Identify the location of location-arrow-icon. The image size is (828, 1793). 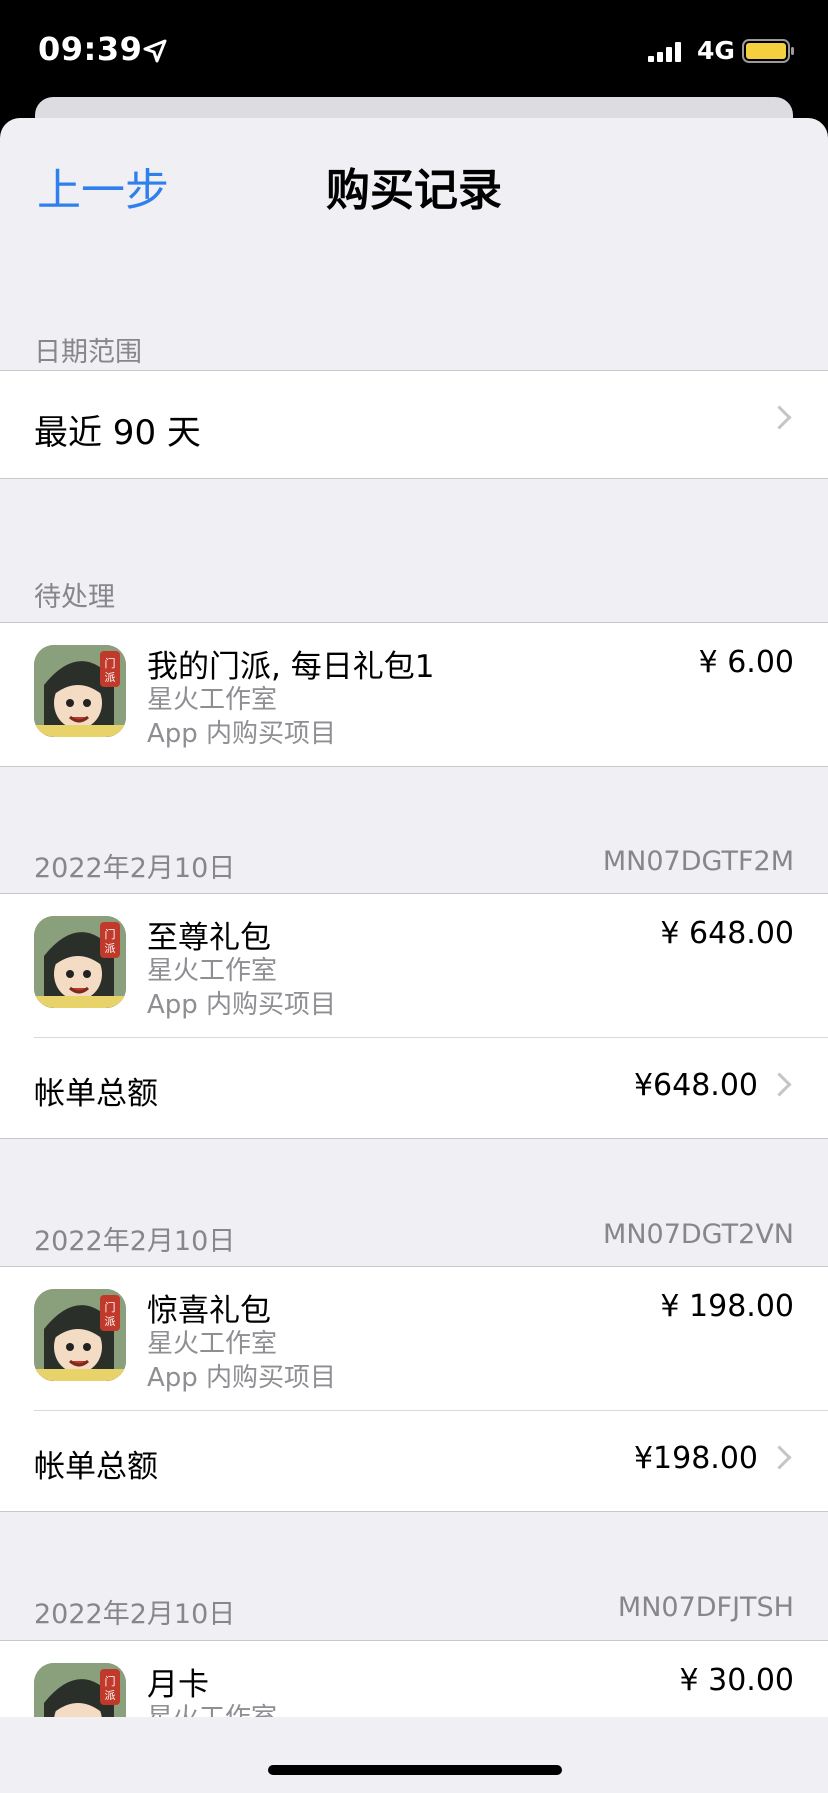
(155, 53).